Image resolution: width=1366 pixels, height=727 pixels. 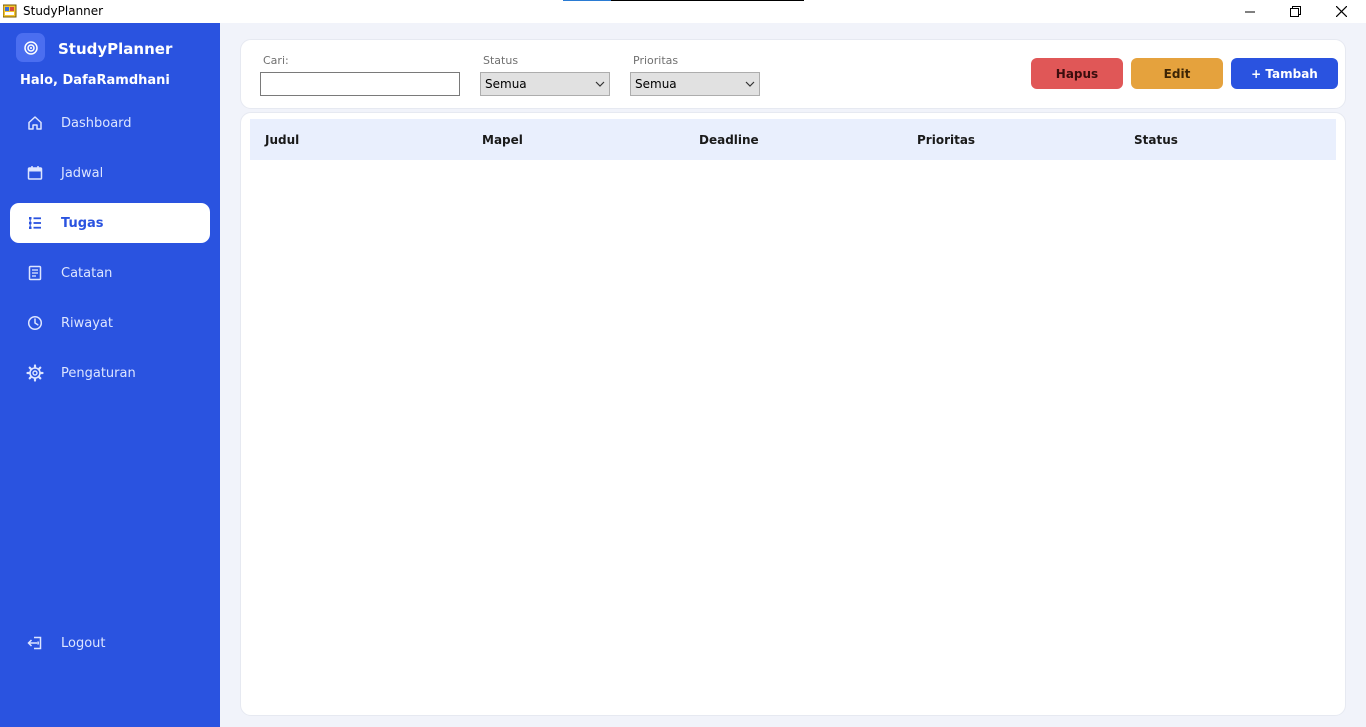 What do you see at coordinates (1077, 73) in the screenshot?
I see `delete-button: Hapus` at bounding box center [1077, 73].